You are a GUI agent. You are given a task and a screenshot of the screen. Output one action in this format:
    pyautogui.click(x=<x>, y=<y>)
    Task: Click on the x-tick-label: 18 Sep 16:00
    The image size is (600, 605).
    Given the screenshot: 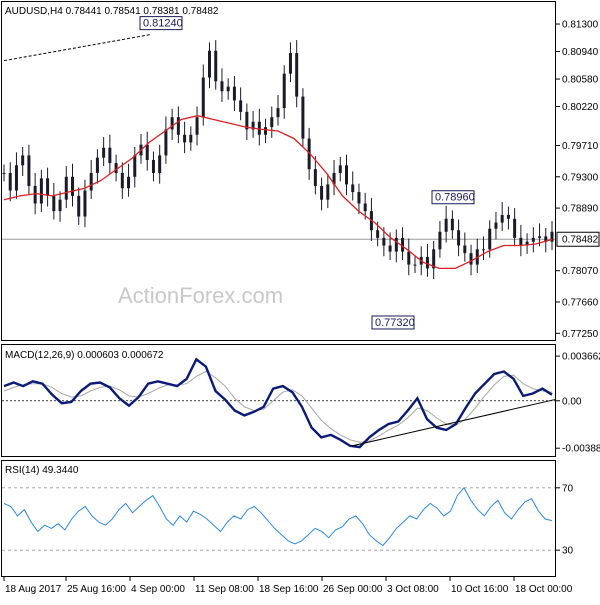 What is the action you would take?
    pyautogui.click(x=289, y=589)
    